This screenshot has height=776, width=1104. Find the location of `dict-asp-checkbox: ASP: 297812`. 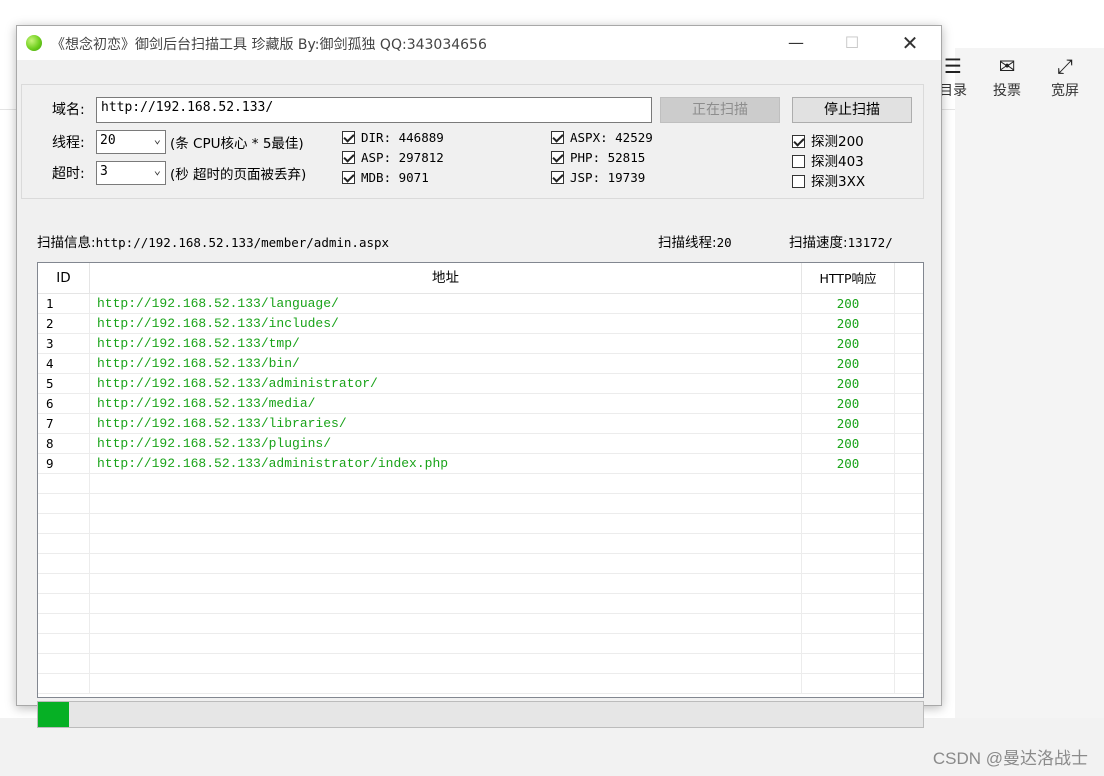

dict-asp-checkbox: ASP: 297812 is located at coordinates (393, 157).